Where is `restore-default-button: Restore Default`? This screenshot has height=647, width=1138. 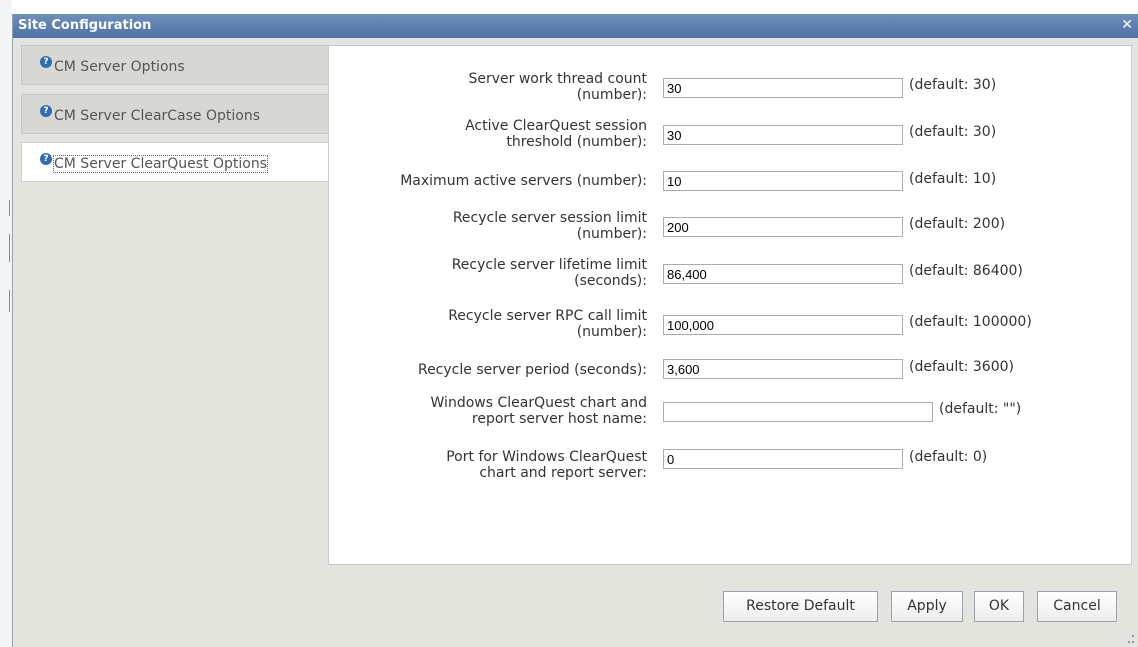
restore-default-button: Restore Default is located at coordinates (800, 606).